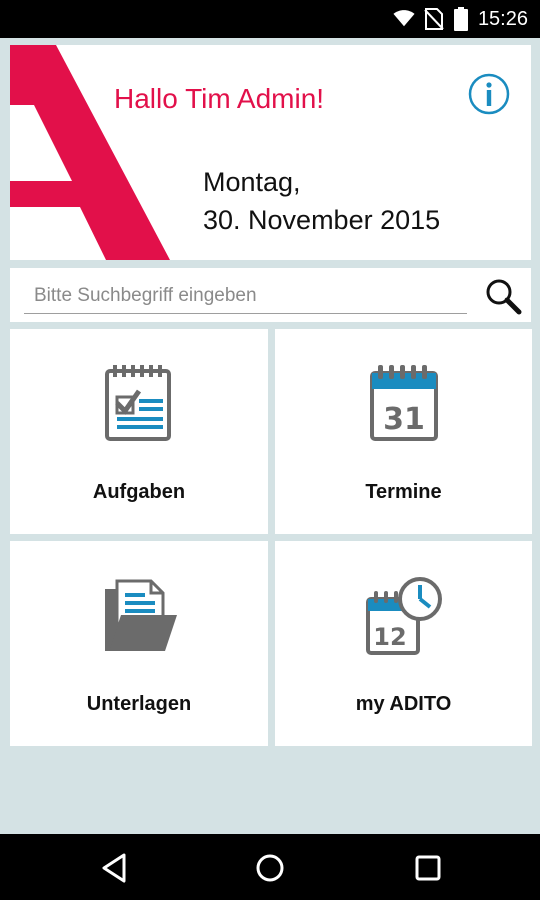 The image size is (540, 900). I want to click on date-full: 30. November 2015, so click(322, 220).